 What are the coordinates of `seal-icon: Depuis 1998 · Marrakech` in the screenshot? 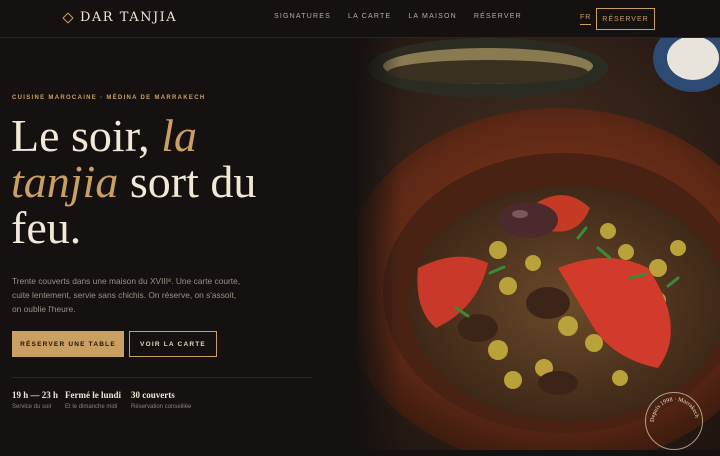 It's located at (675, 409).